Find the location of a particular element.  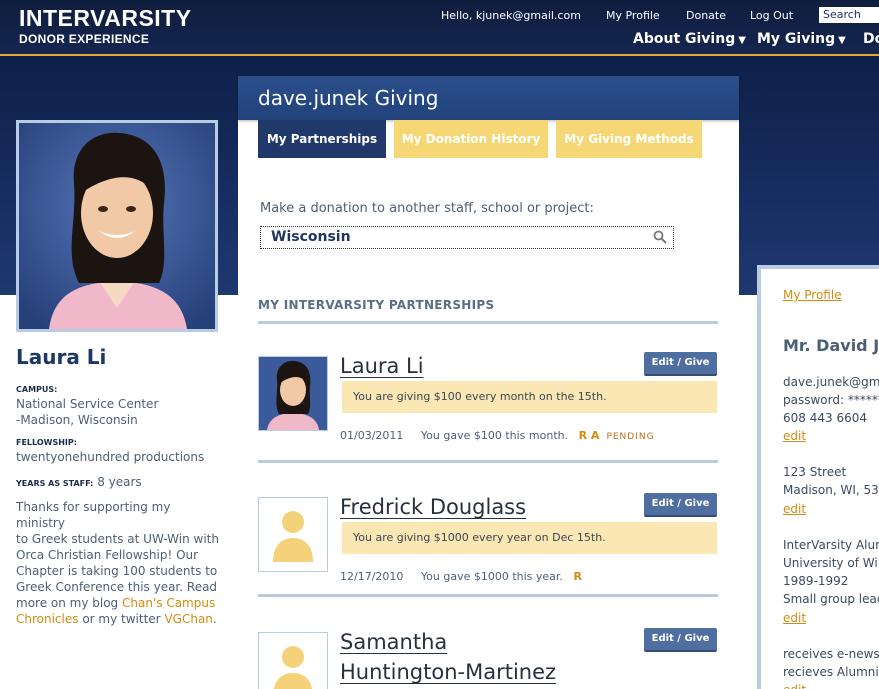

edit-address-link: edit is located at coordinates (794, 509).